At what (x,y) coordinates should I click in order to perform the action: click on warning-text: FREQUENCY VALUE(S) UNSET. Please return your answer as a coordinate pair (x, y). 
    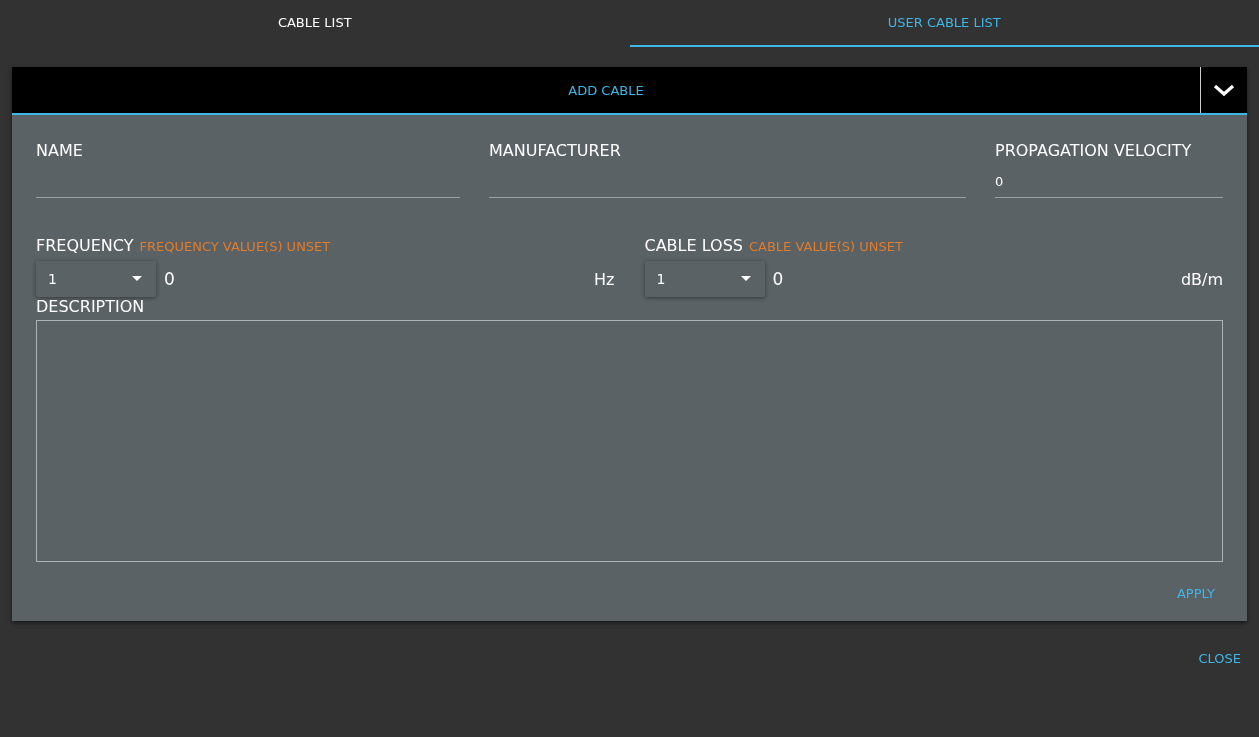
    Looking at the image, I should click on (235, 246).